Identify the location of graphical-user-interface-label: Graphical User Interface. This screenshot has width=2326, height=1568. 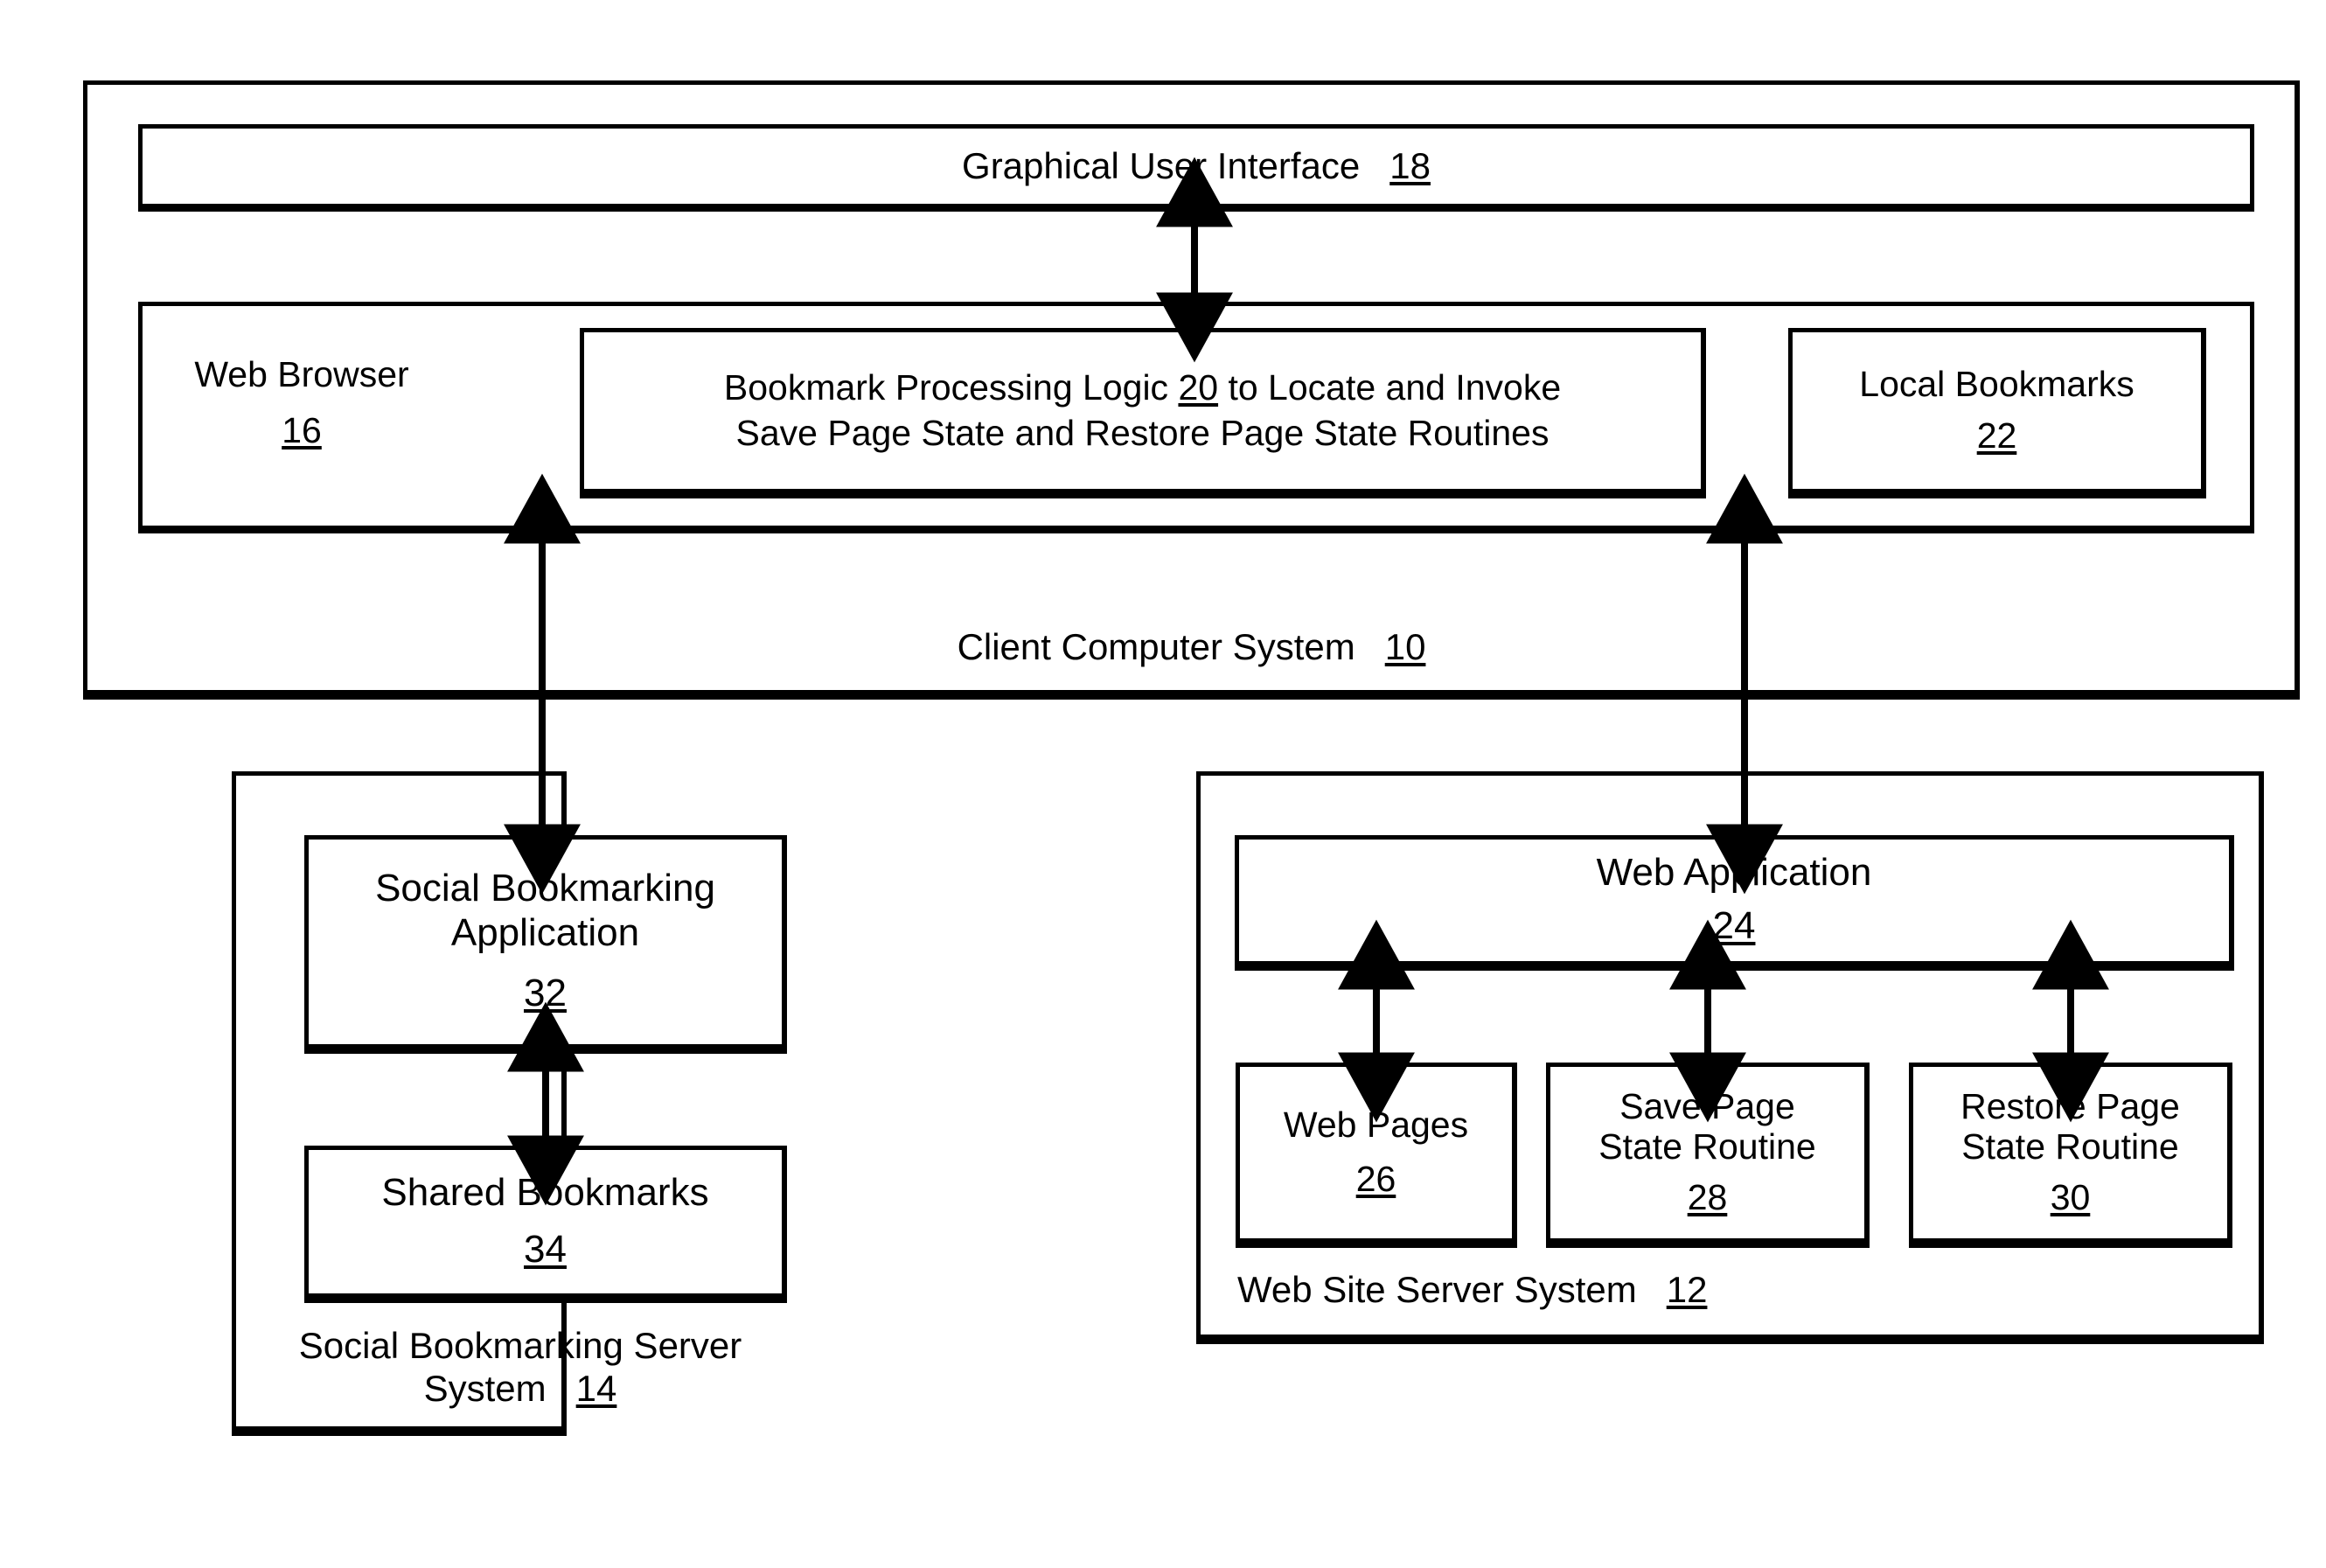
(1161, 165).